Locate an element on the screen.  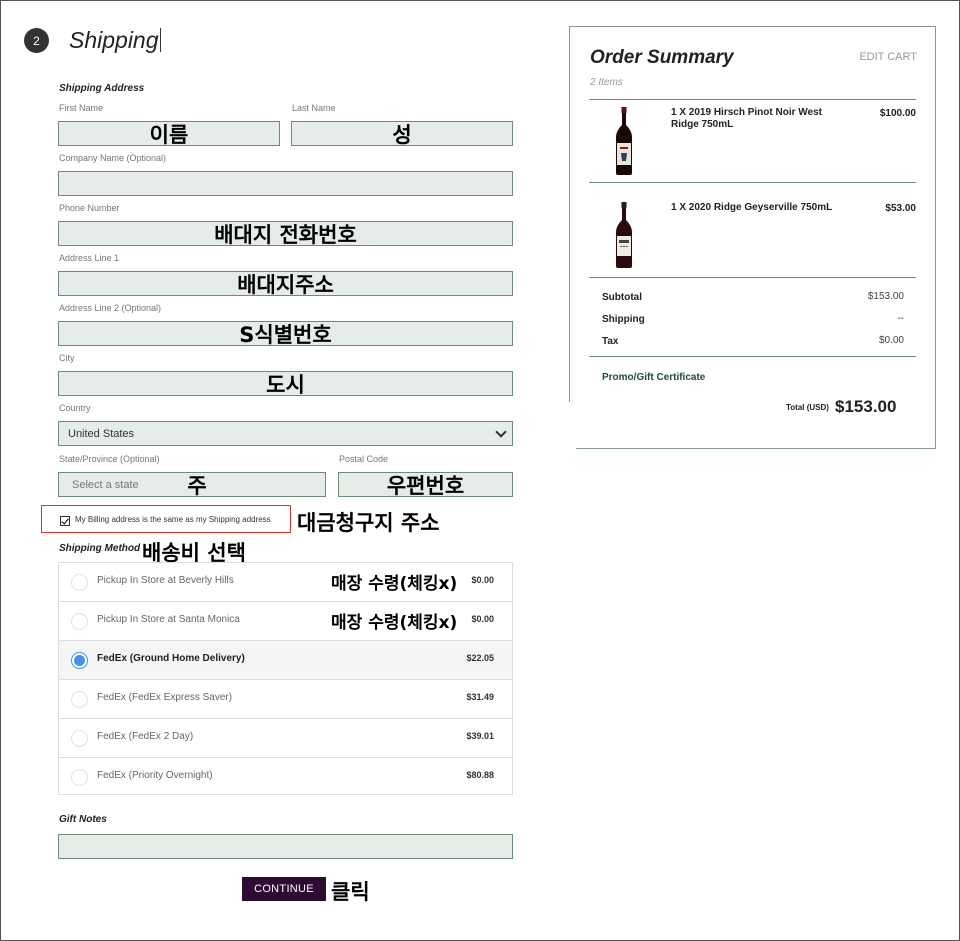
first-name-annotation: 이름 is located at coordinates (169, 134).